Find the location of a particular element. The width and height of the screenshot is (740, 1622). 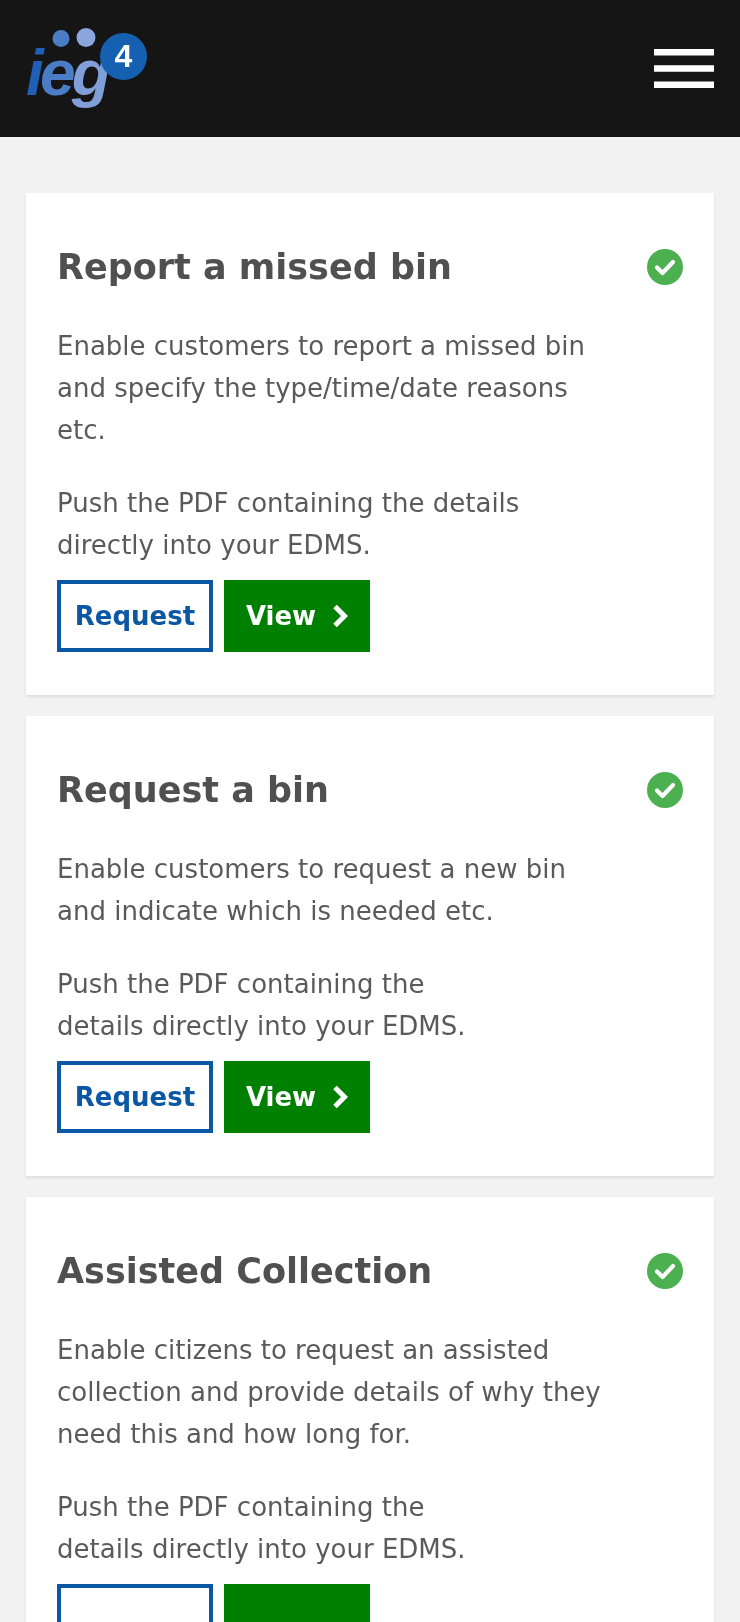

card-title: Request a bin is located at coordinates (193, 790).